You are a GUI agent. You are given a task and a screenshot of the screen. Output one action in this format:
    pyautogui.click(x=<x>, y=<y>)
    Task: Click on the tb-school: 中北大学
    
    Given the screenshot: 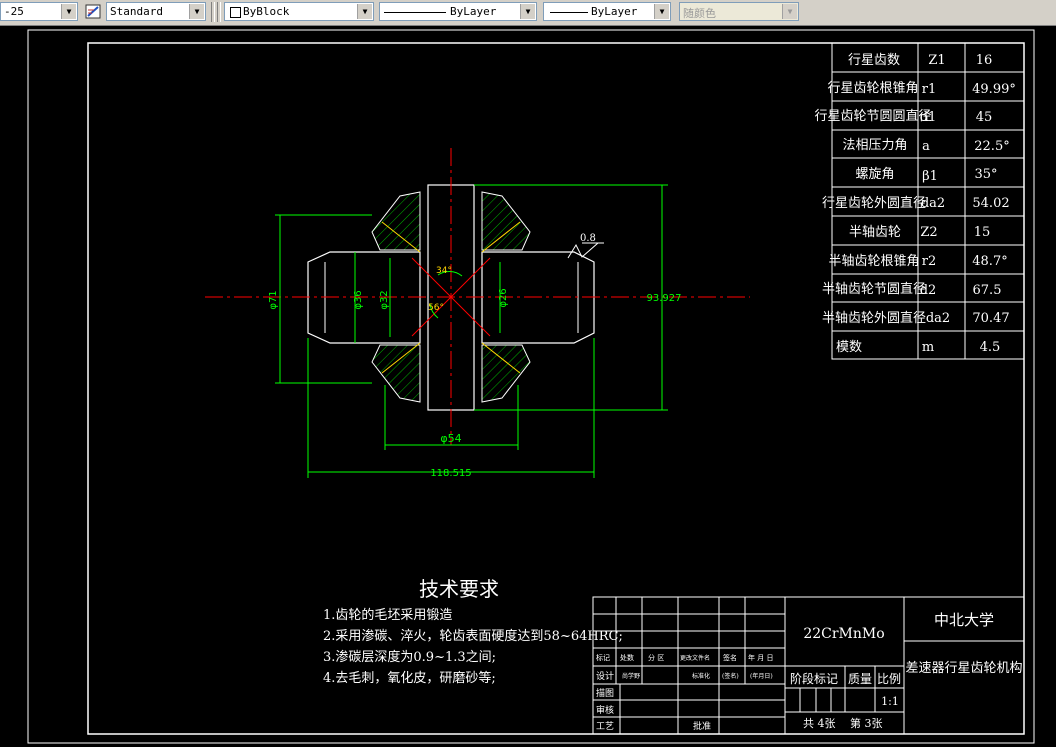 What is the action you would take?
    pyautogui.click(x=964, y=620)
    